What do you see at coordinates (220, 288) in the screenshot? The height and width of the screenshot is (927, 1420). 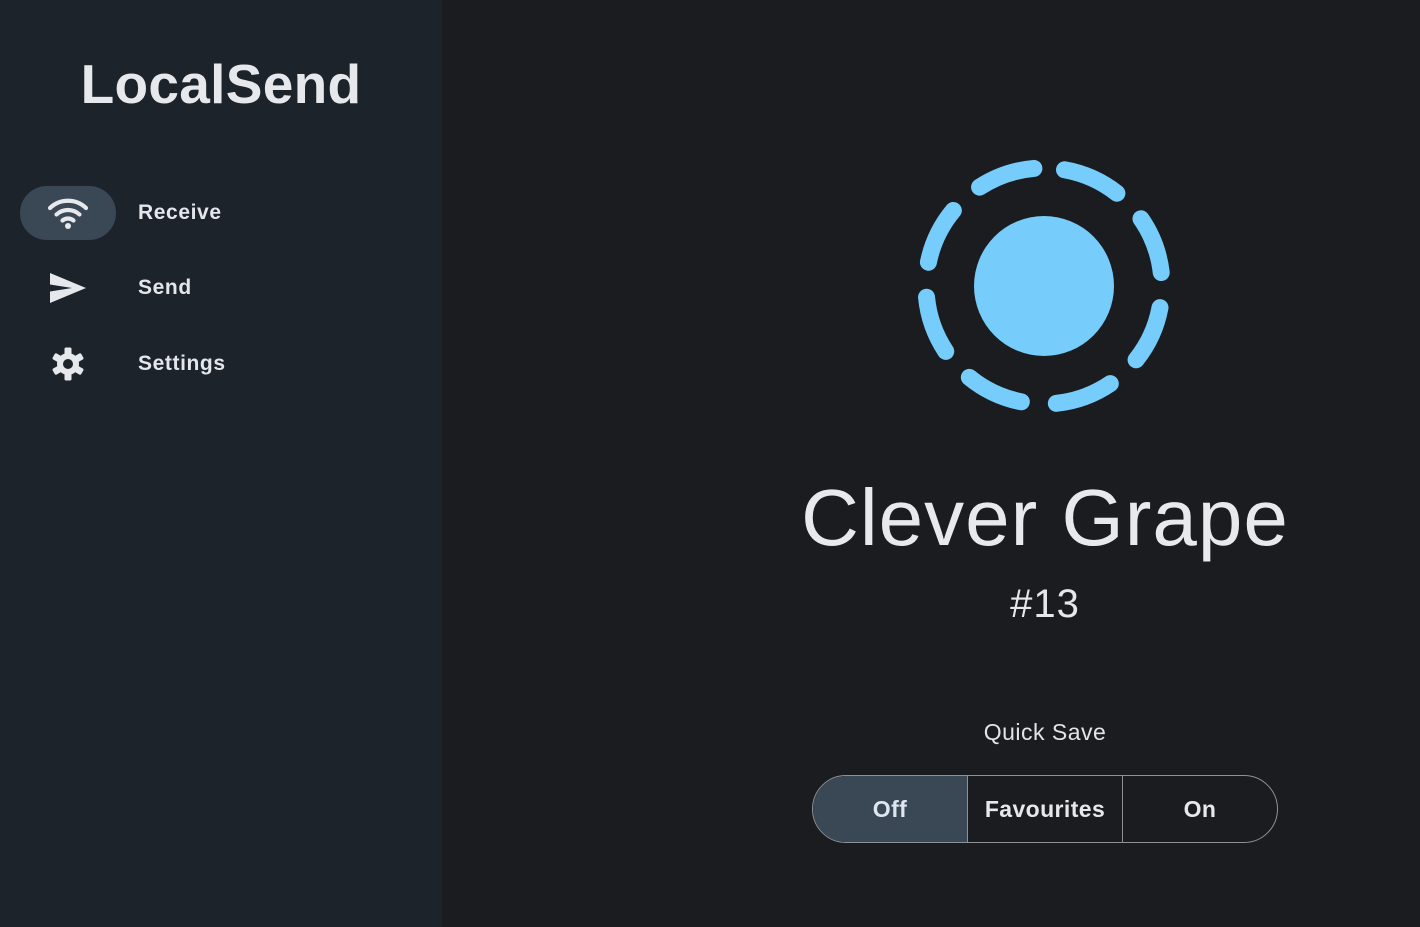 I see `sidebar-item-send: Send` at bounding box center [220, 288].